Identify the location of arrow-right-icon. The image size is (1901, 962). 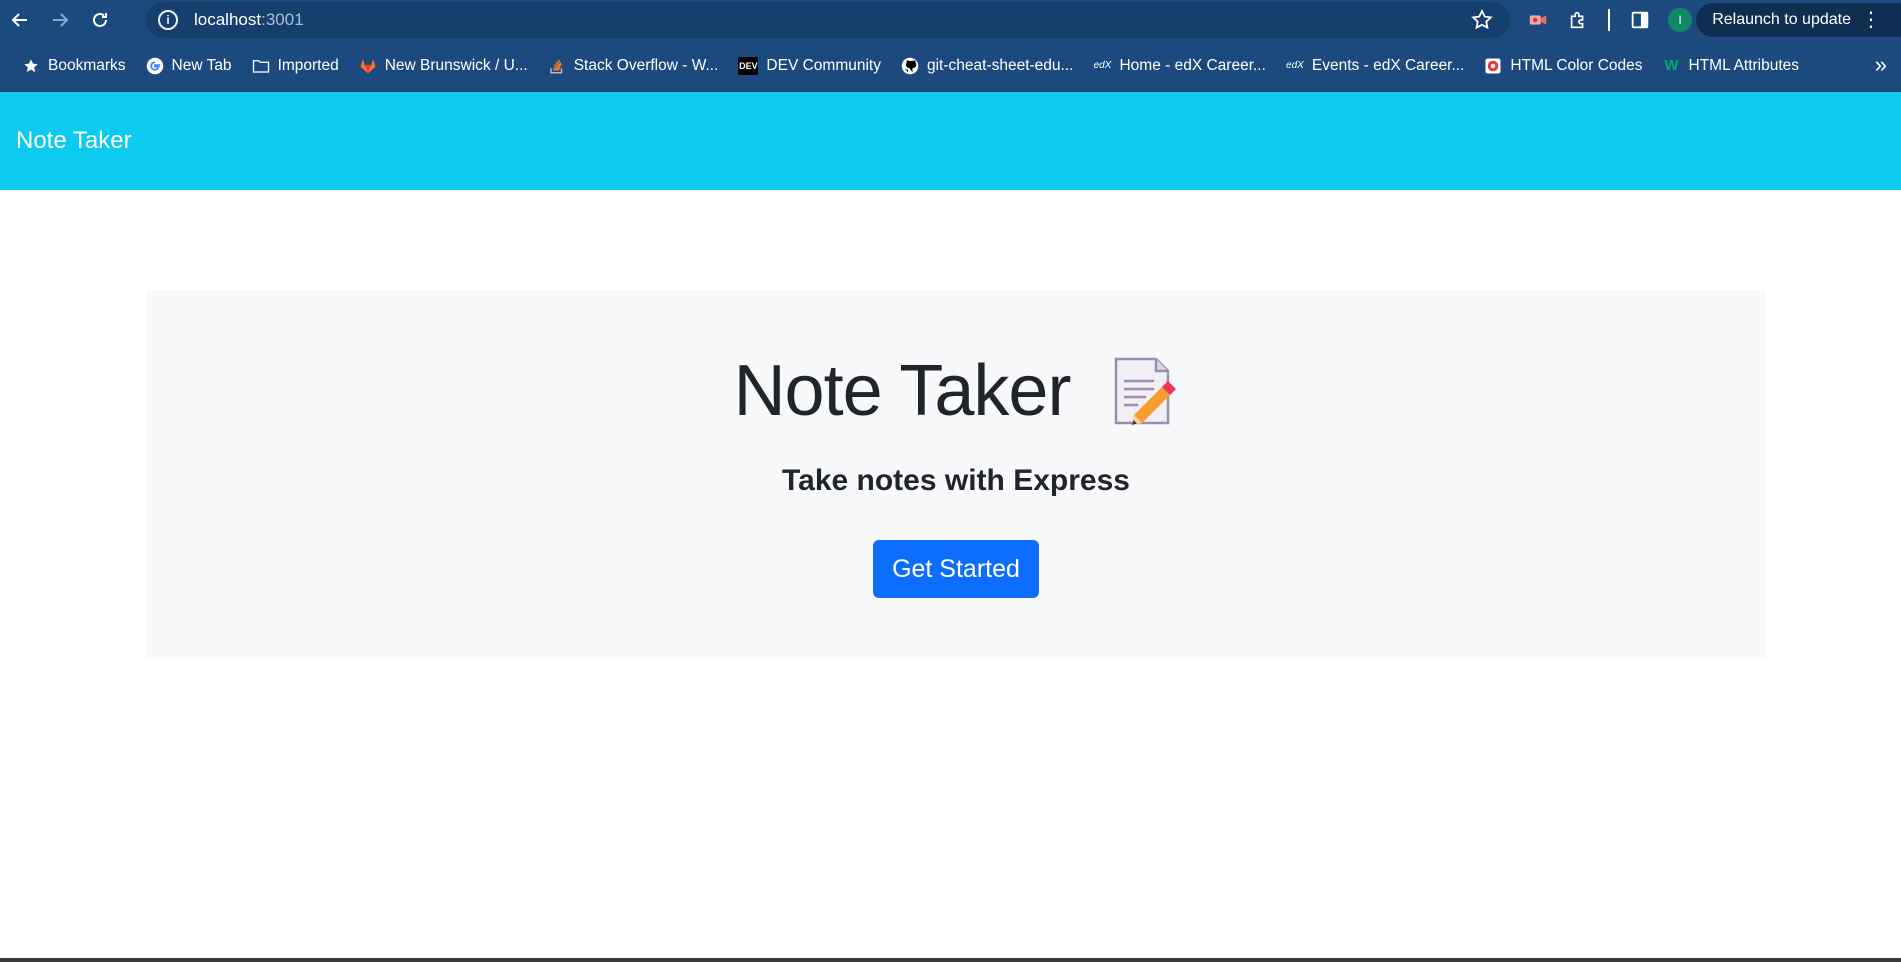
(61, 20).